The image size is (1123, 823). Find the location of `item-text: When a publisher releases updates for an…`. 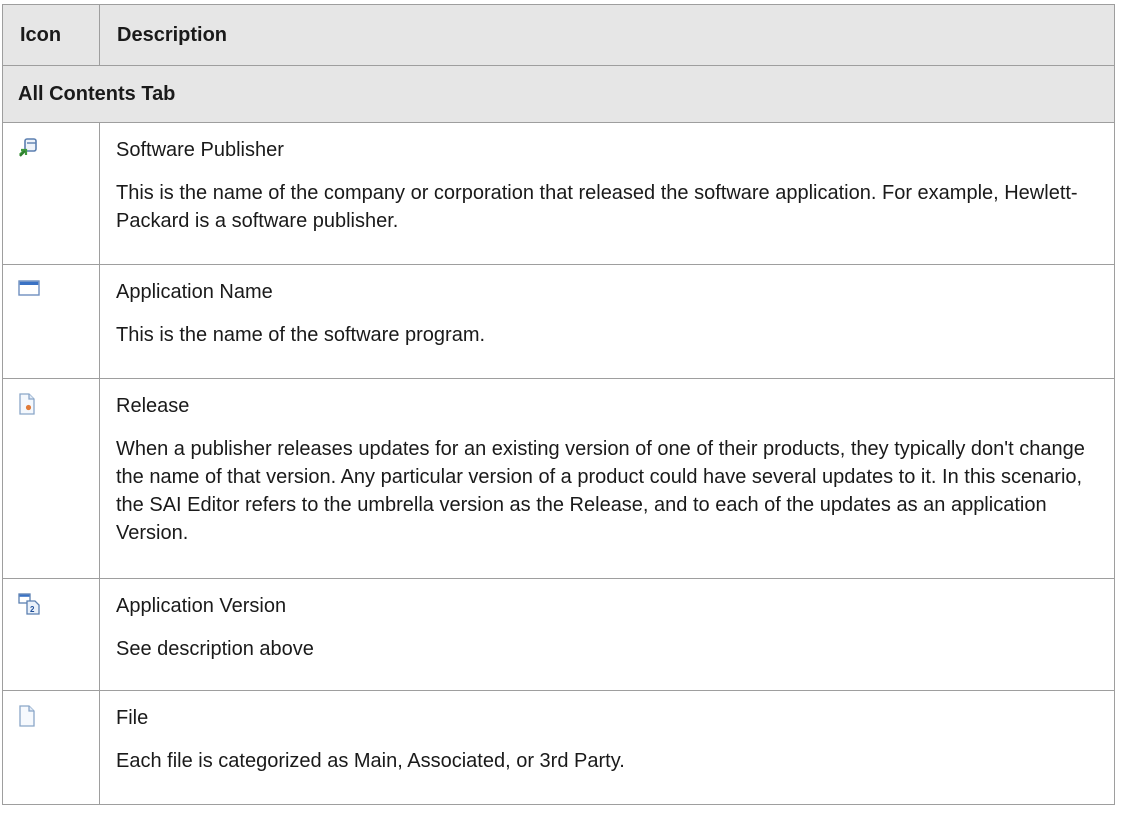

item-text: When a publisher releases updates for an… is located at coordinates (600, 491).